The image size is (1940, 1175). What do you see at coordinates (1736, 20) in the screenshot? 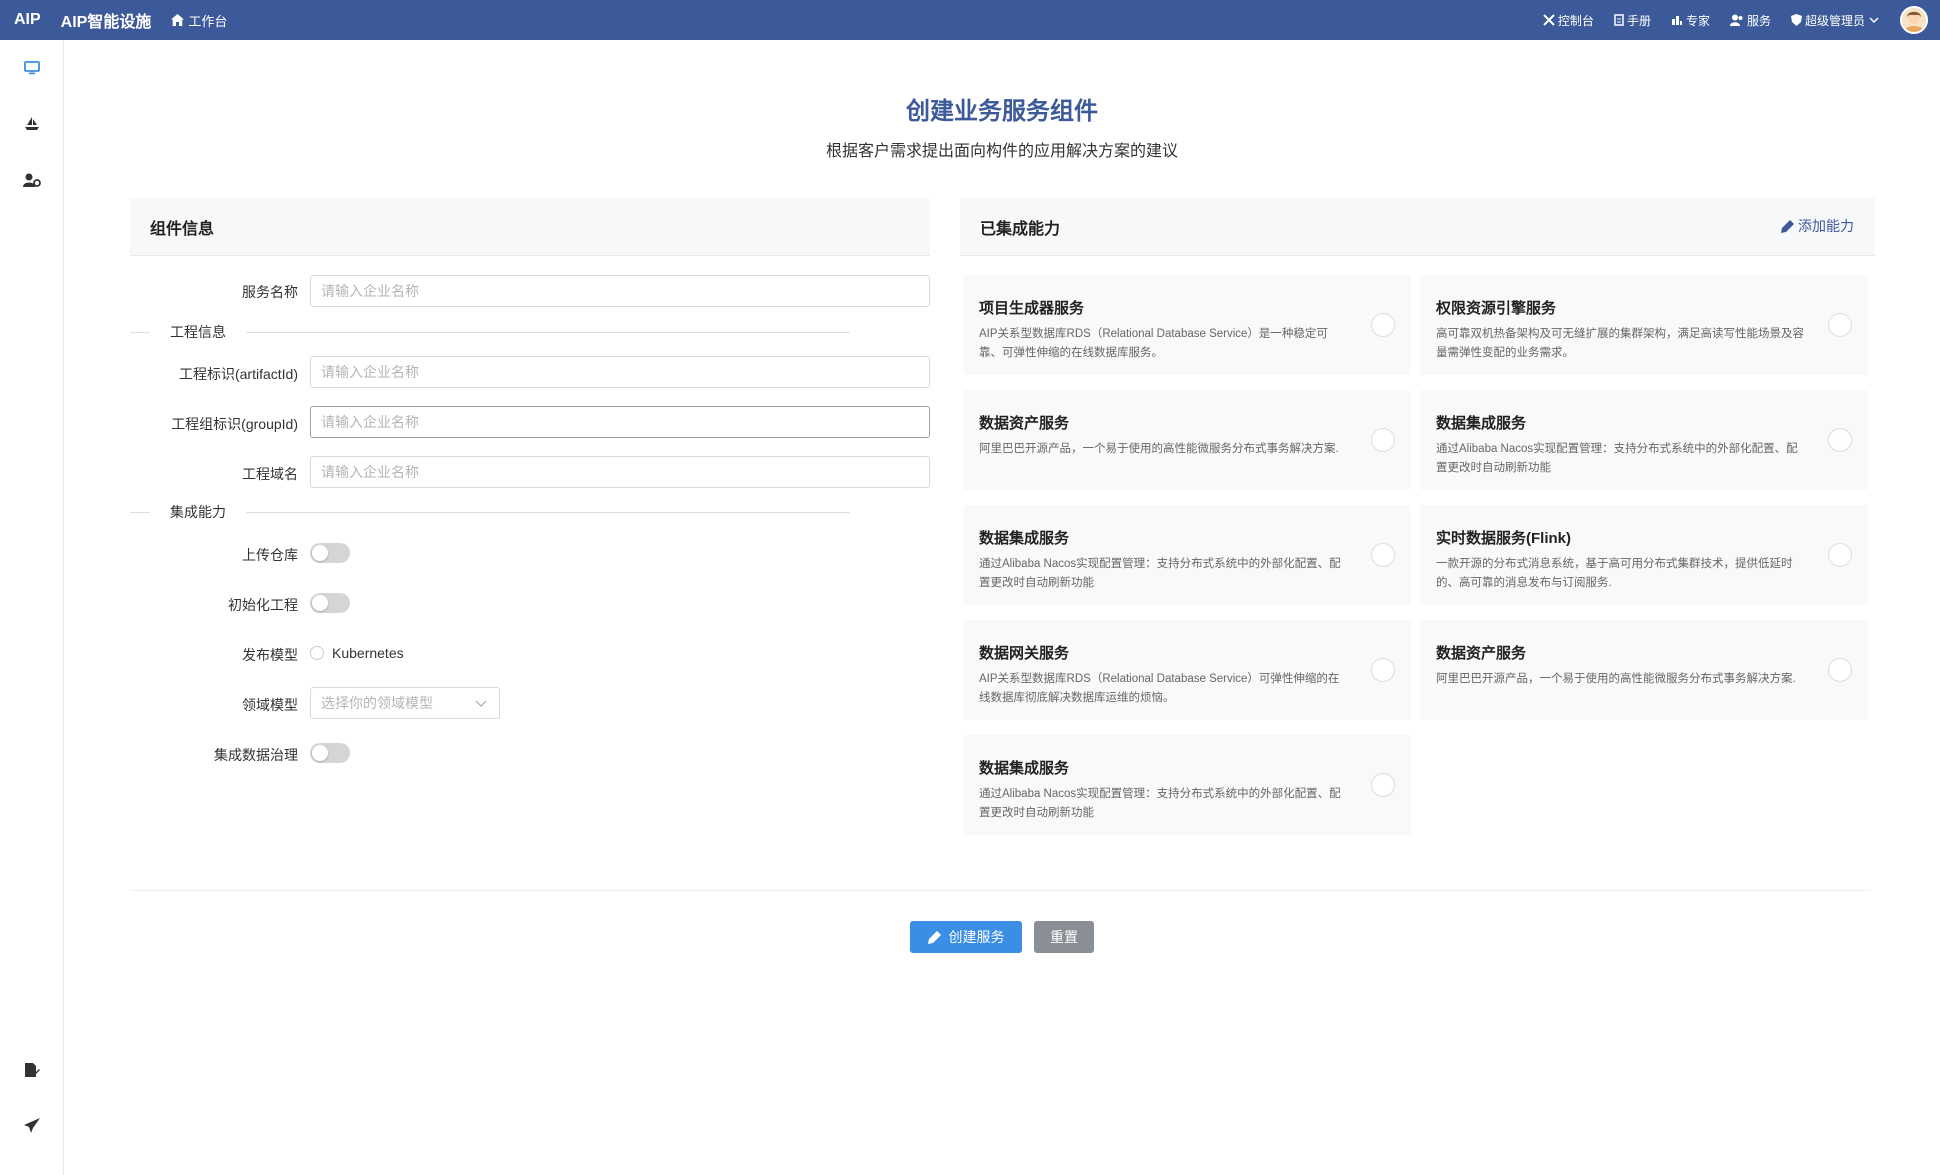
I see `users-icon` at bounding box center [1736, 20].